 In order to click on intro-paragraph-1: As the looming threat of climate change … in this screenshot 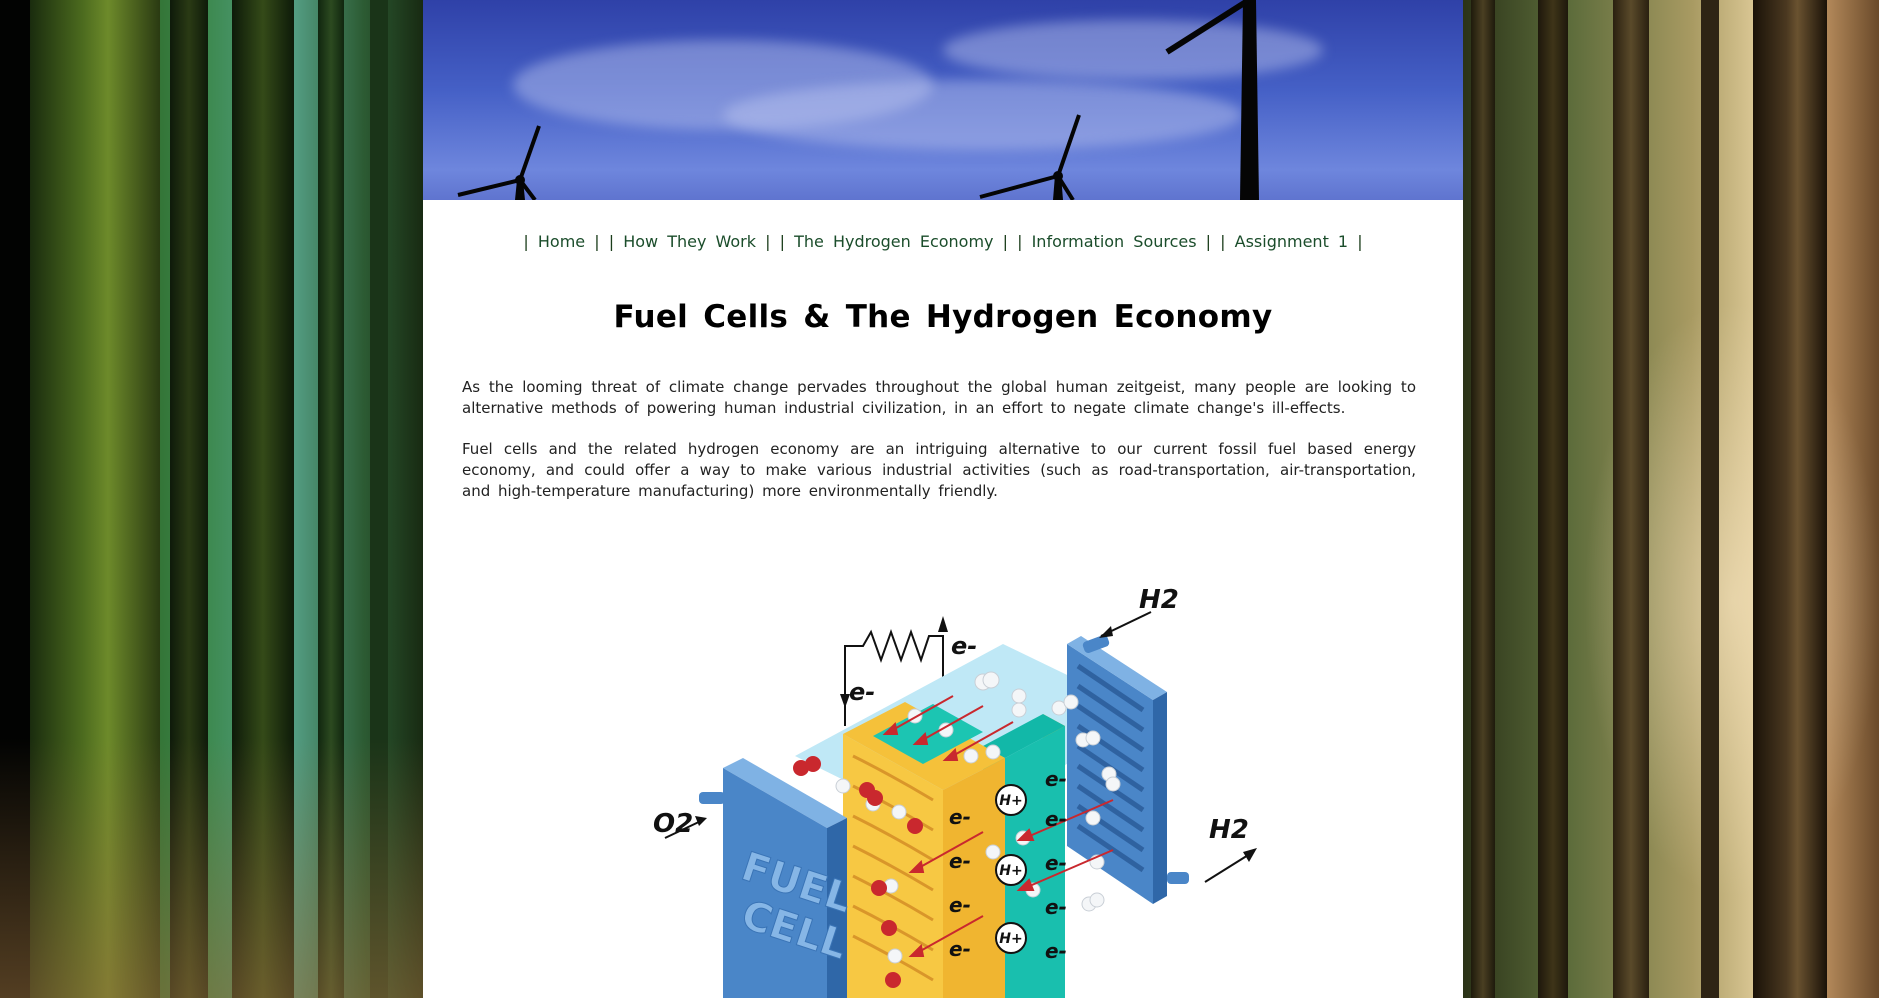, I will do `click(939, 397)`.